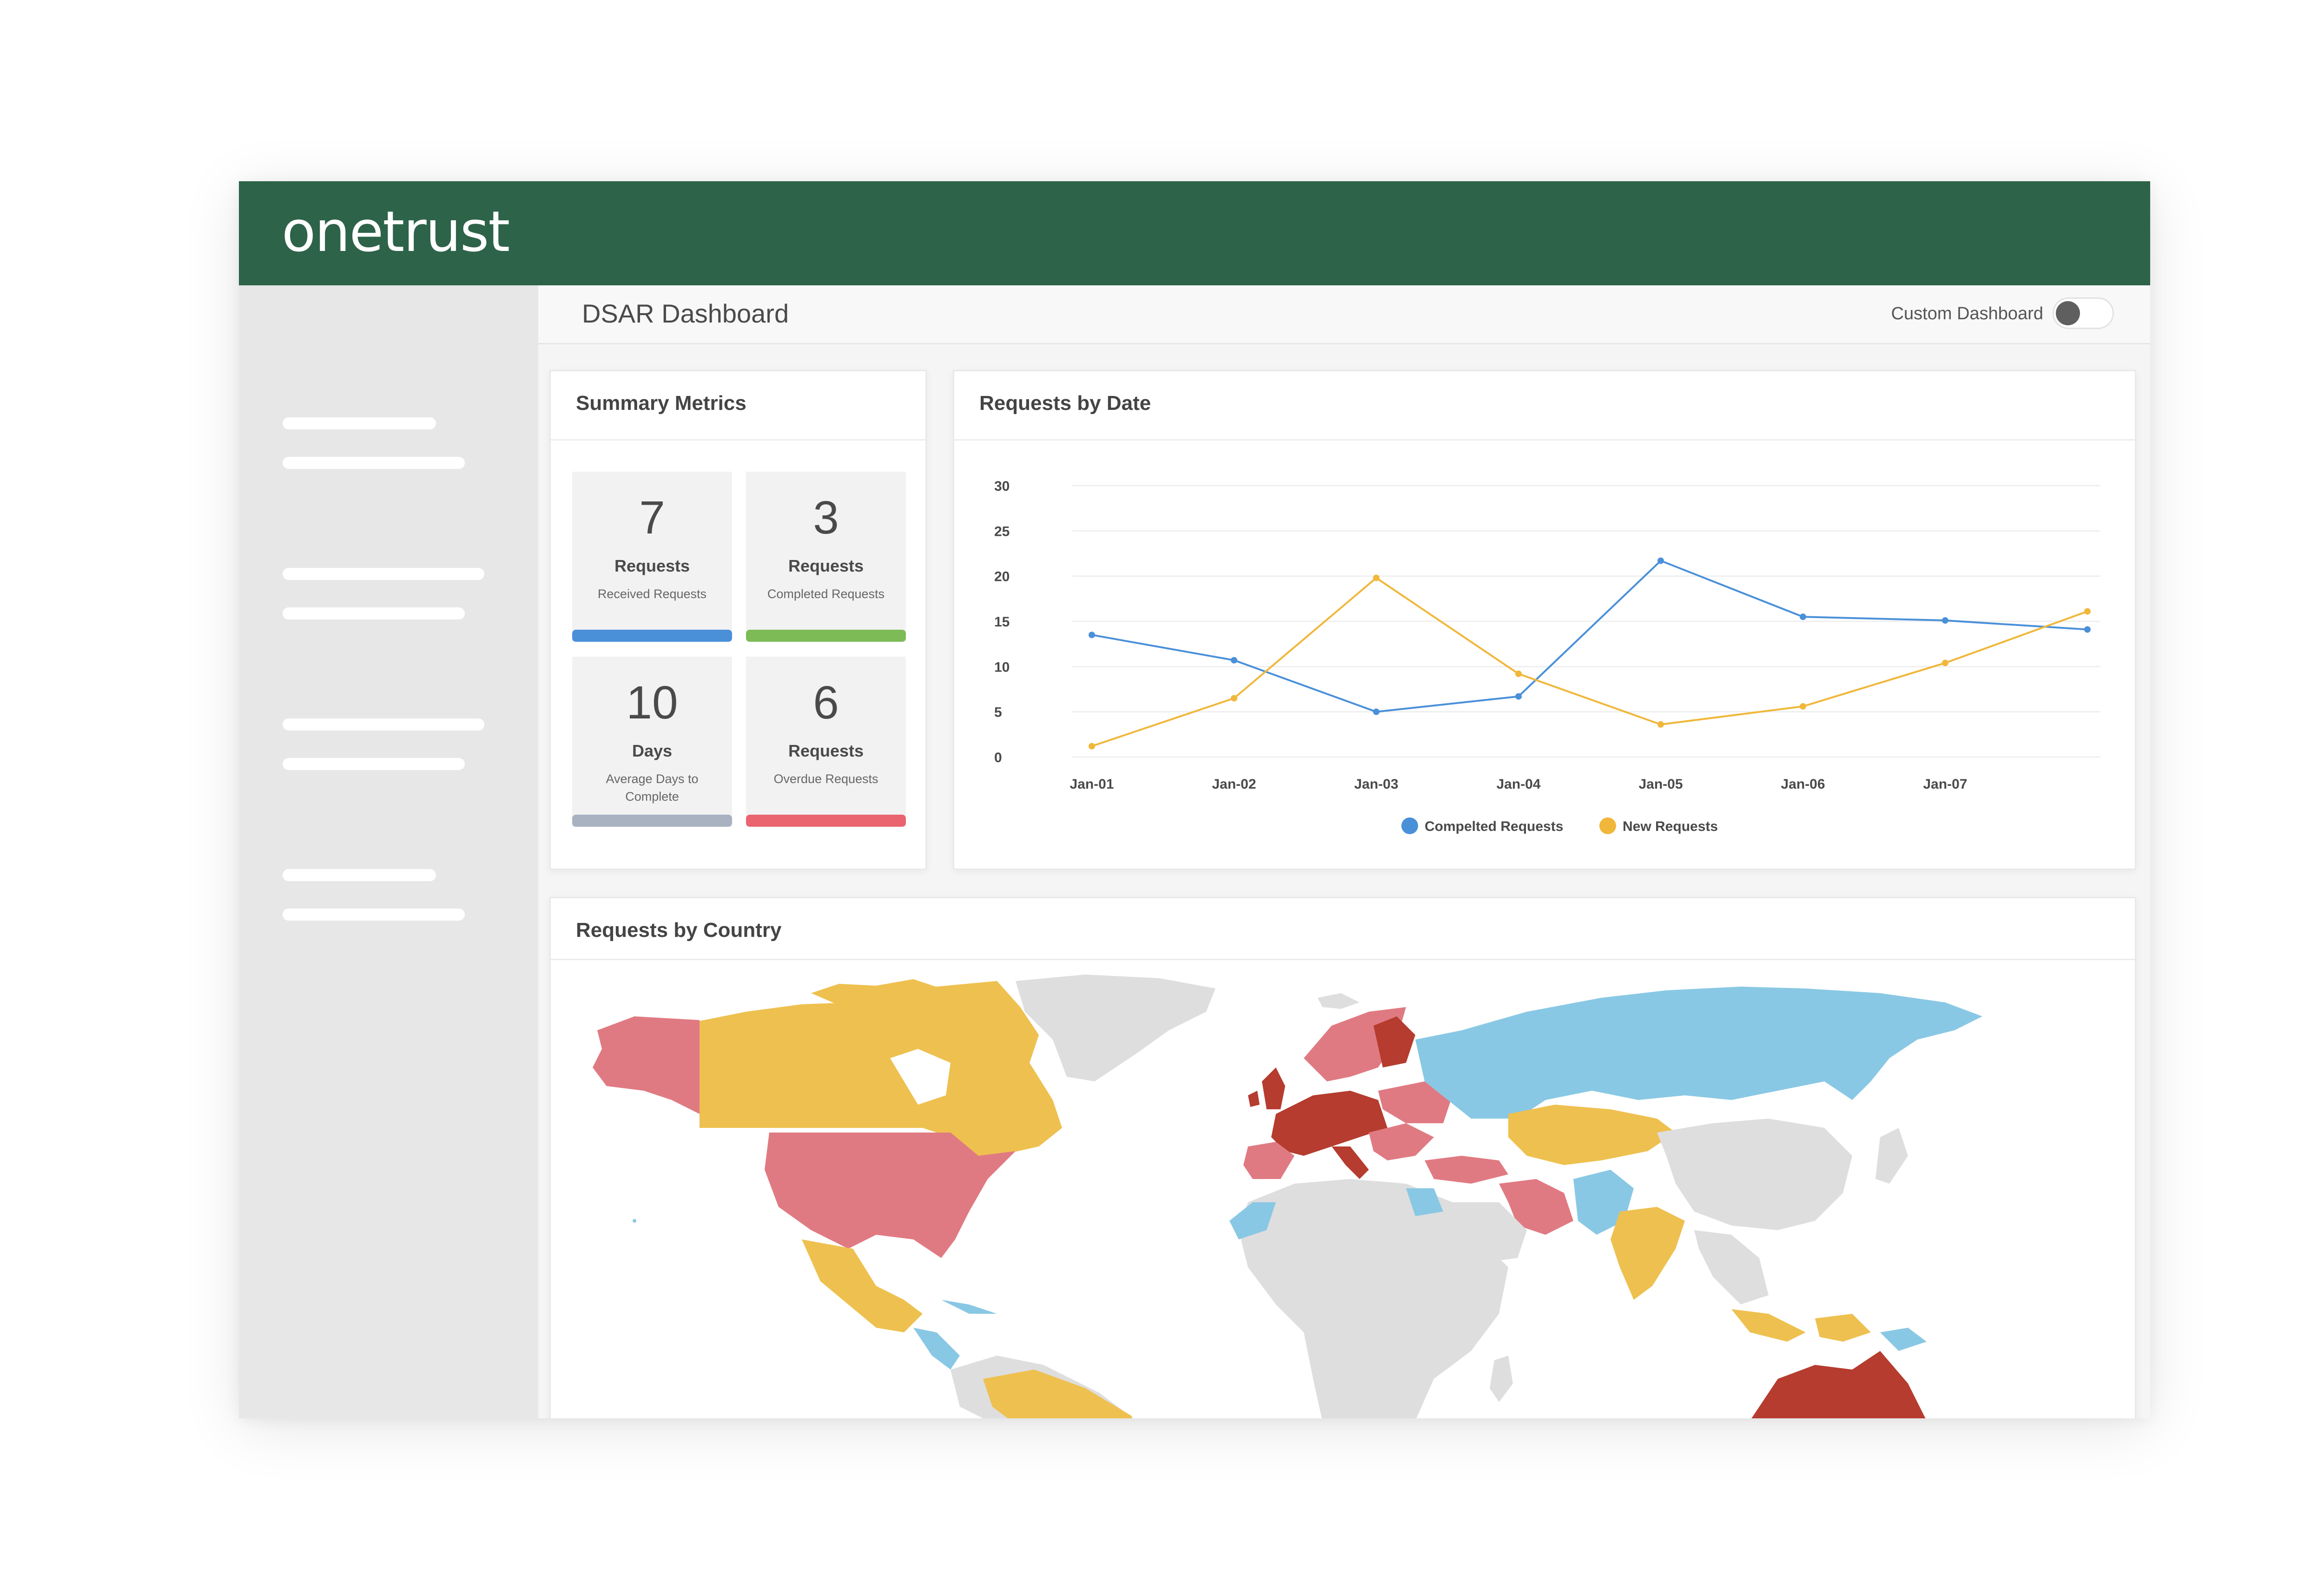  Describe the element at coordinates (1115, 1028) in the screenshot. I see `country-greenland` at that location.